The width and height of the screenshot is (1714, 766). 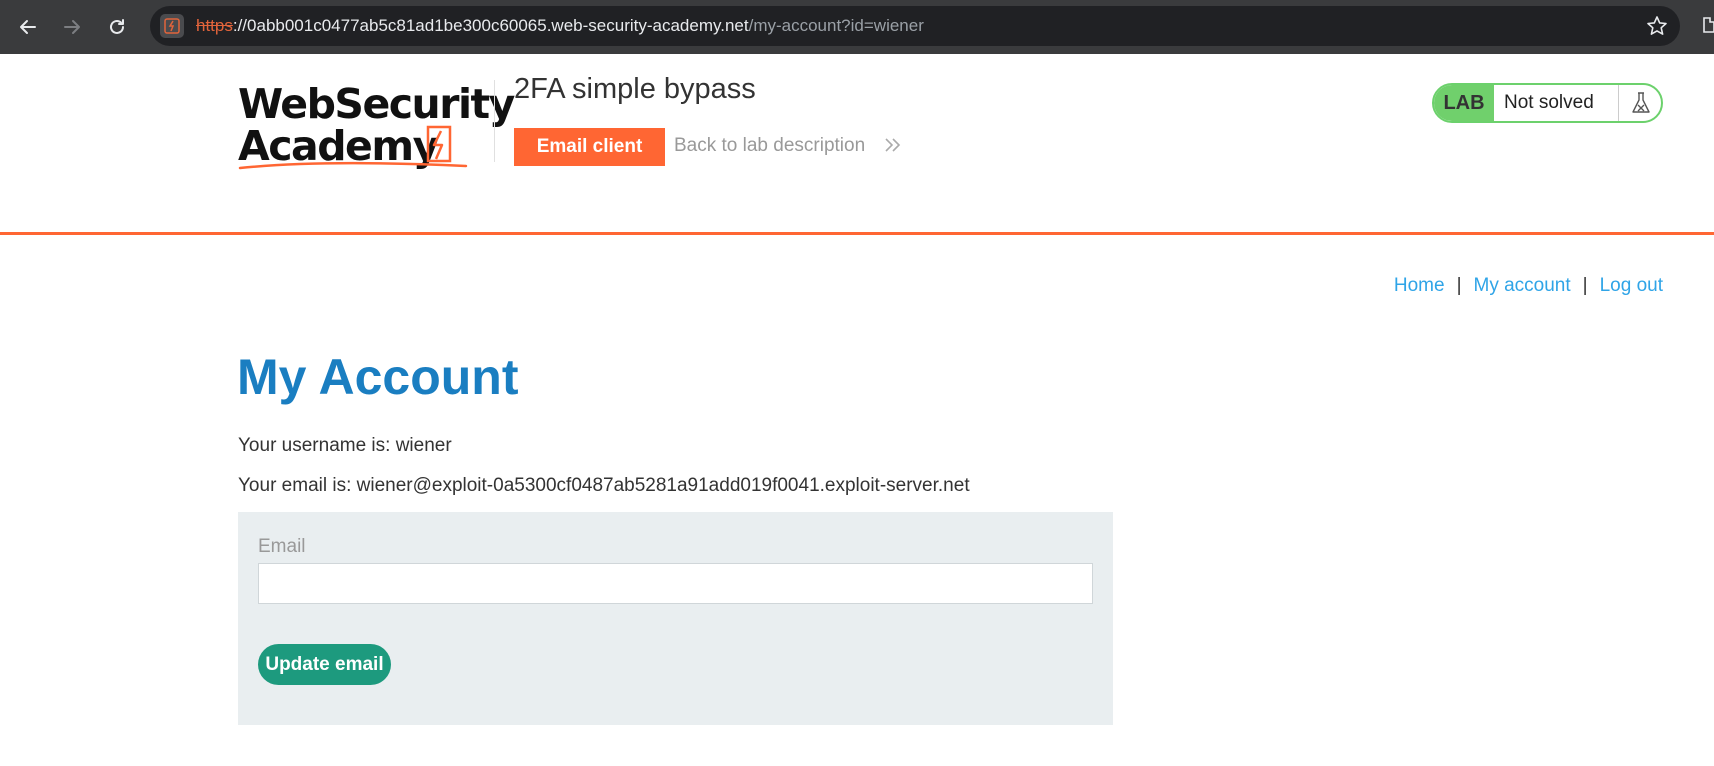 What do you see at coordinates (893, 145) in the screenshot?
I see `double-chevron-right-icon` at bounding box center [893, 145].